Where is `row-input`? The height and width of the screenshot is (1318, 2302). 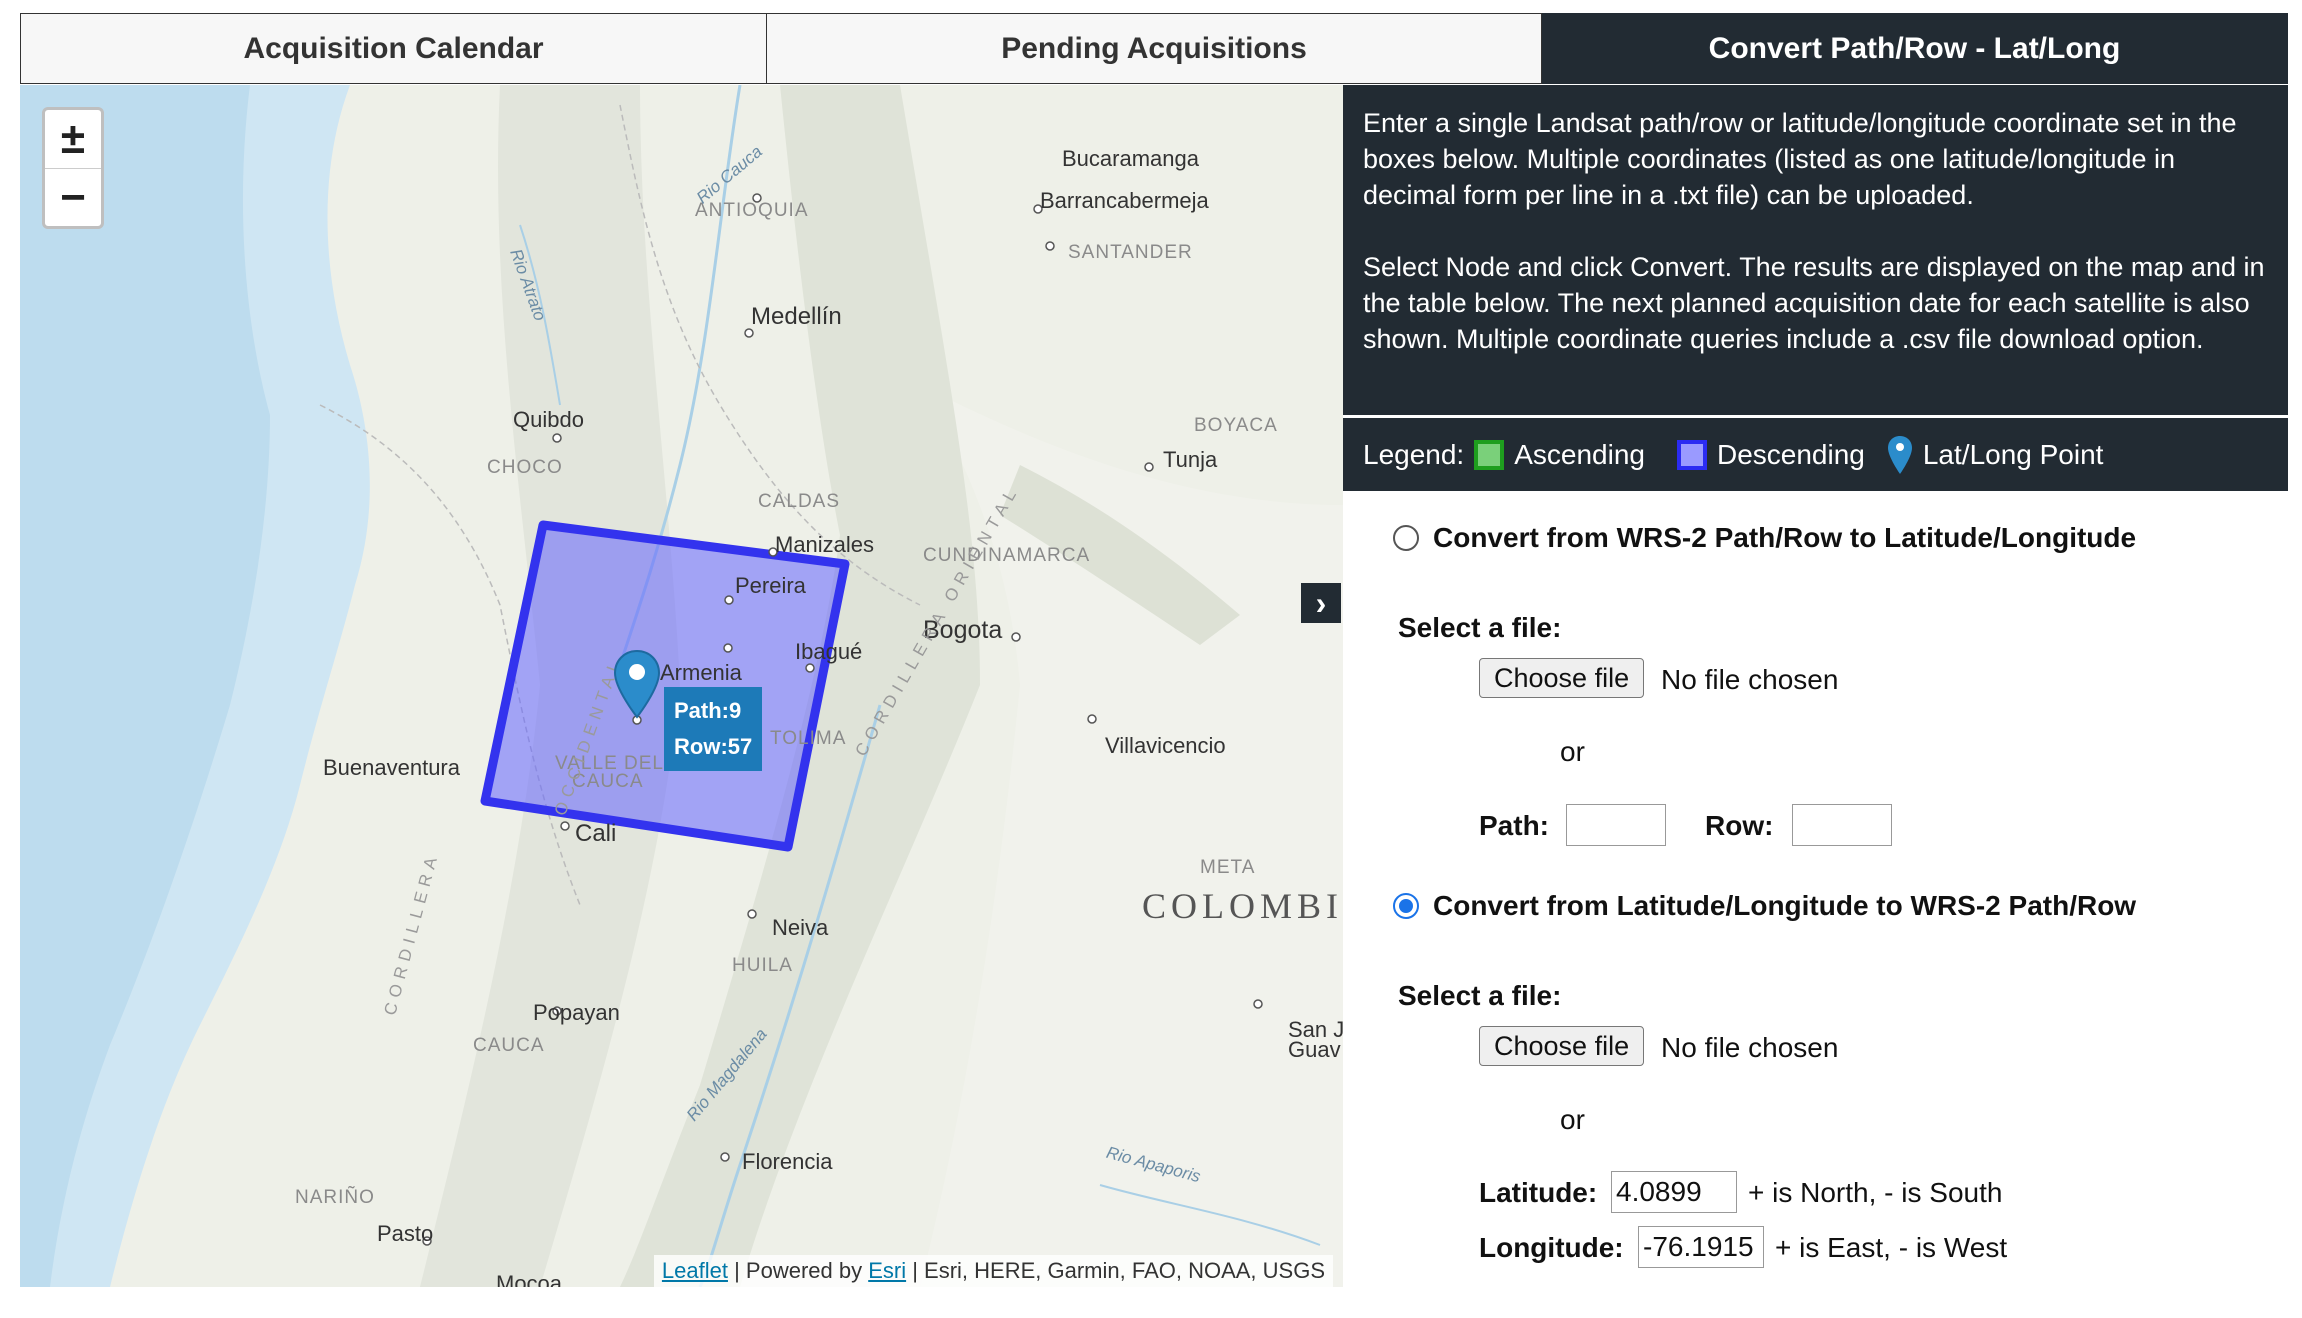 row-input is located at coordinates (1842, 825).